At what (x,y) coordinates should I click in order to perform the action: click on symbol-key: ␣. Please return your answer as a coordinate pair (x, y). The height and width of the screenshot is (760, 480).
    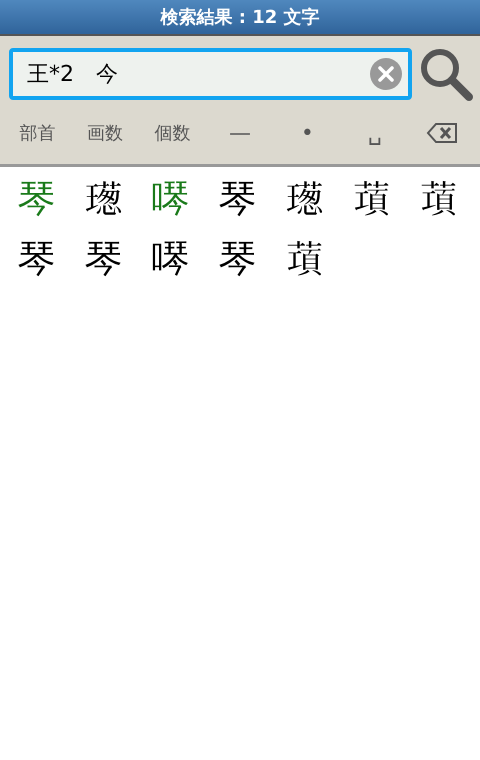
    Looking at the image, I should click on (375, 133).